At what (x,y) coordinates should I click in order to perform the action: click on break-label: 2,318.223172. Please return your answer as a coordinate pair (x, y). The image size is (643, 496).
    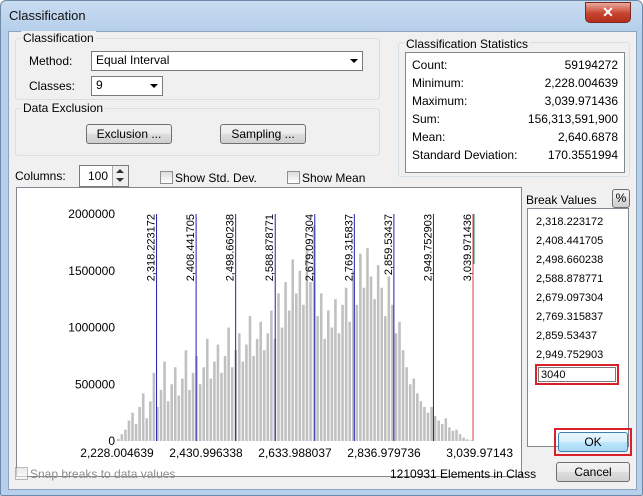
    Looking at the image, I should click on (152, 247).